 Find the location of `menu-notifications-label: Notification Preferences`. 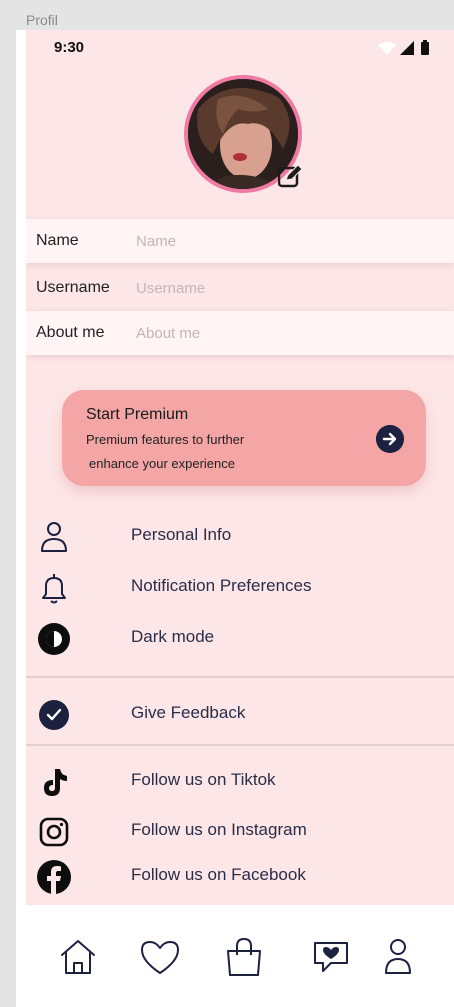

menu-notifications-label: Notification Preferences is located at coordinates (221, 585).